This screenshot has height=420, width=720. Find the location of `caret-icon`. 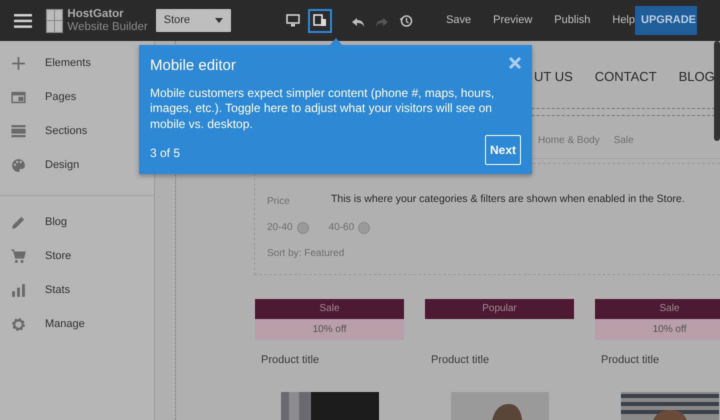

caret-icon is located at coordinates (219, 20).